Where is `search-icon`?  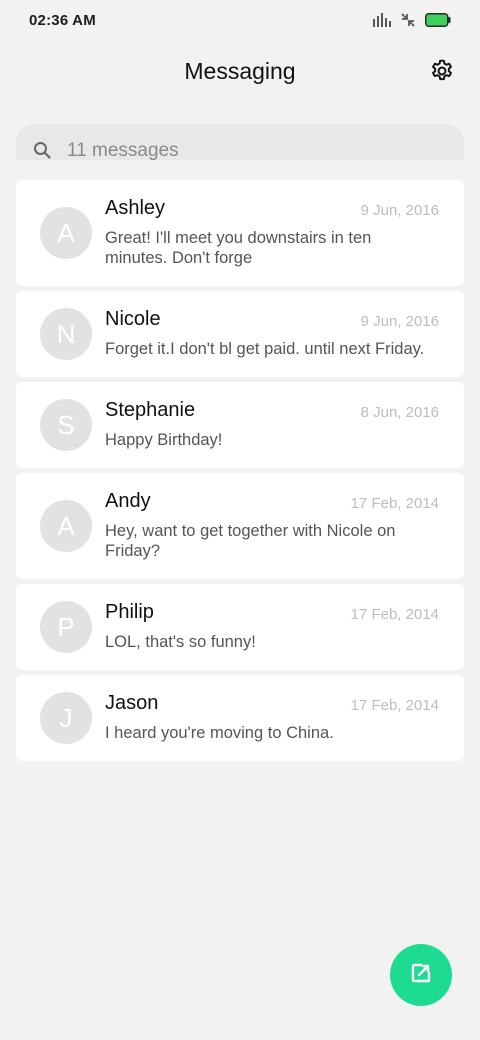
search-icon is located at coordinates (42, 150).